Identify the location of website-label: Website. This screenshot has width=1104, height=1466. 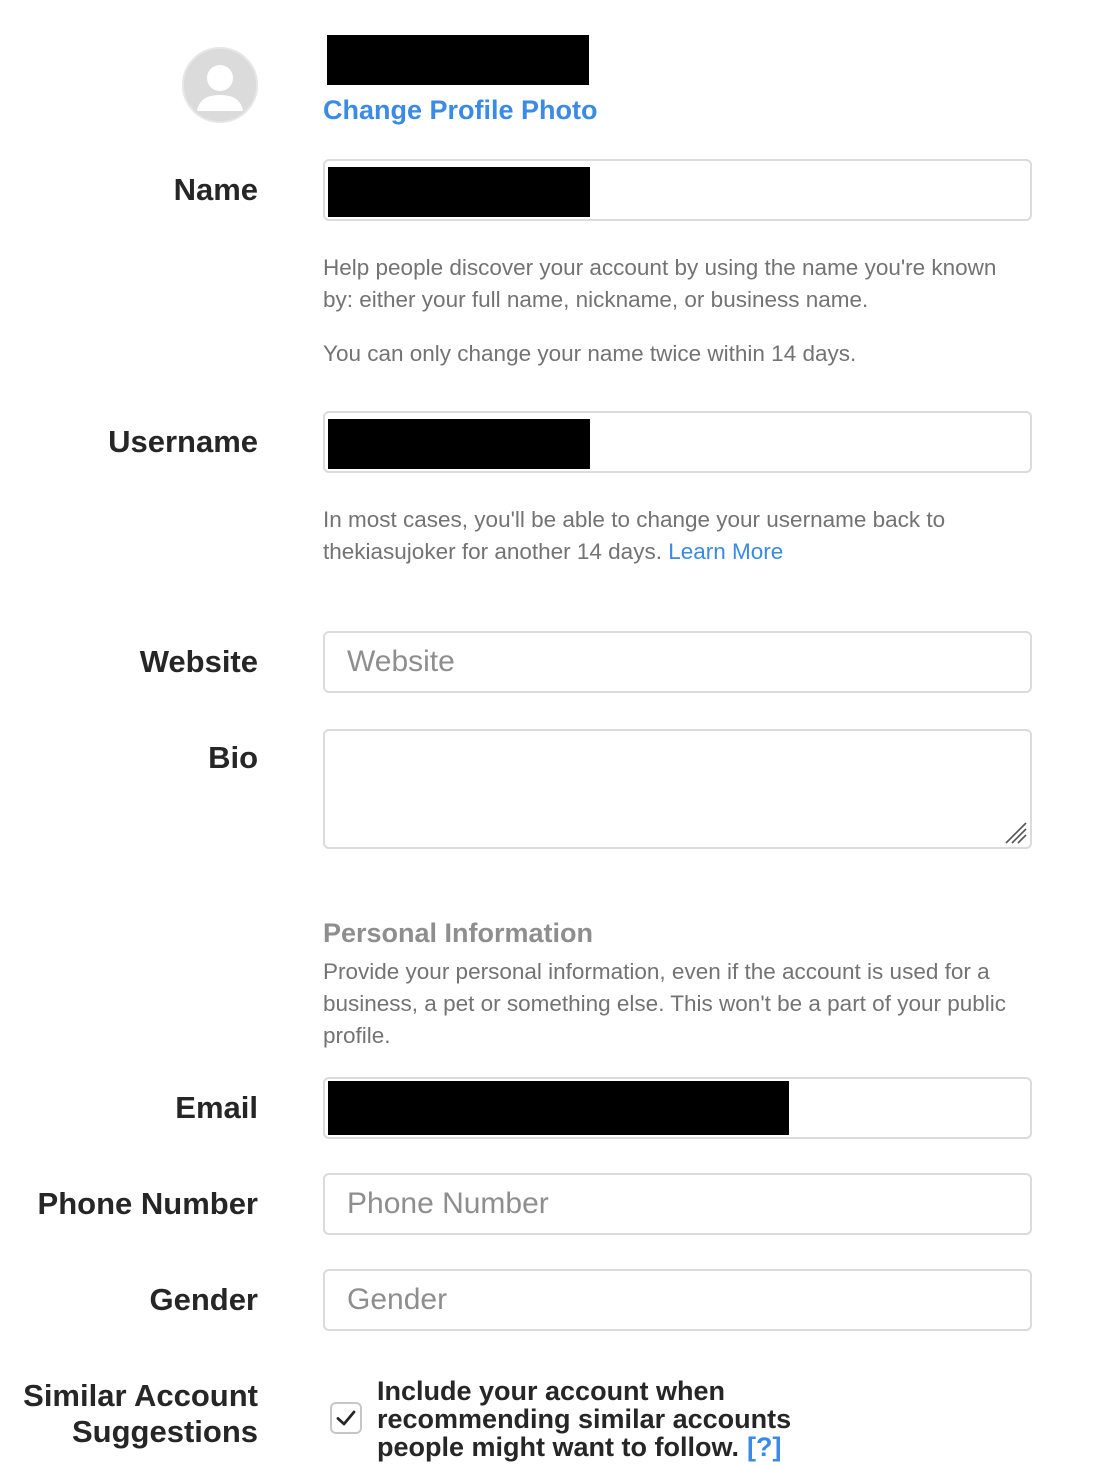
(198, 661).